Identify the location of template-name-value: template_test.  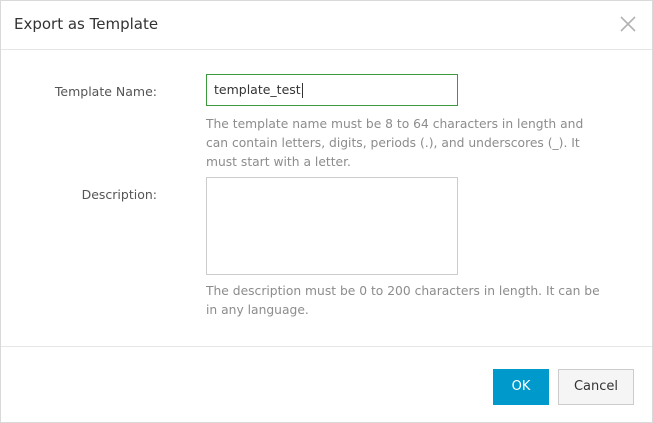
(257, 89).